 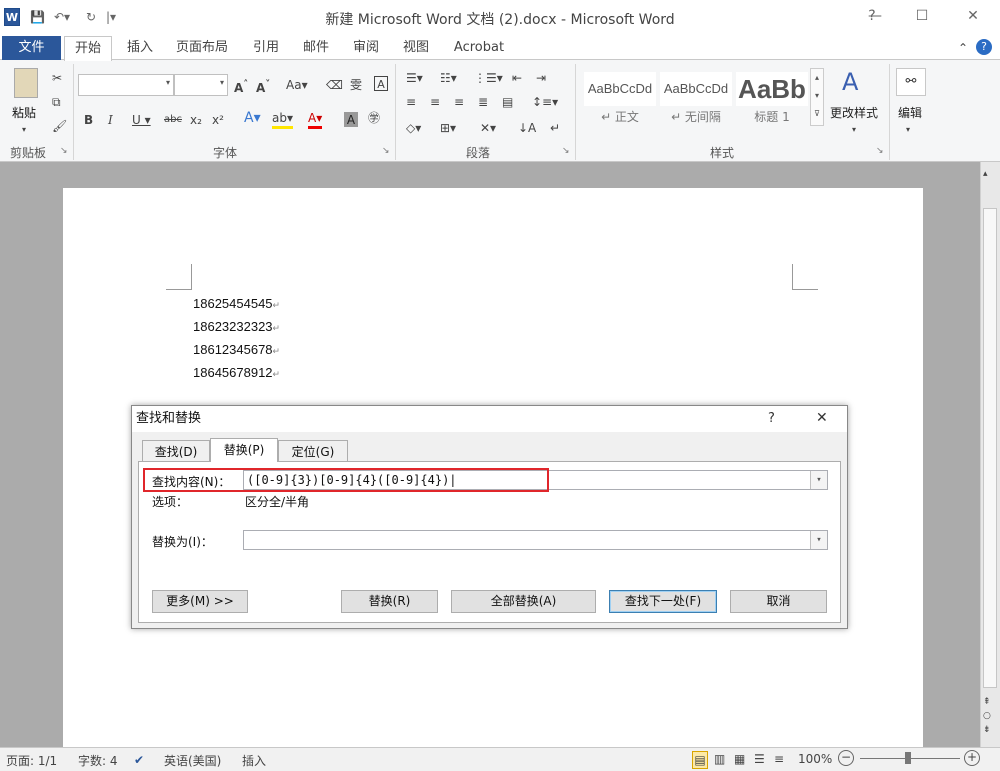 What do you see at coordinates (366, 48) in the screenshot?
I see `tab-review: 审阅` at bounding box center [366, 48].